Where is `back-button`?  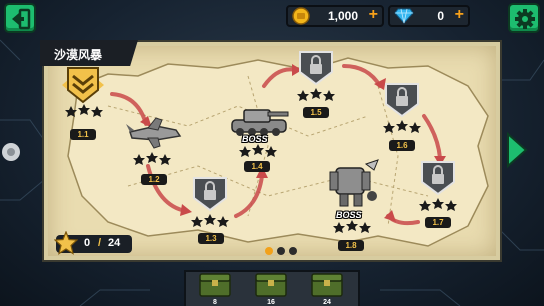
back-button is located at coordinates (20, 18).